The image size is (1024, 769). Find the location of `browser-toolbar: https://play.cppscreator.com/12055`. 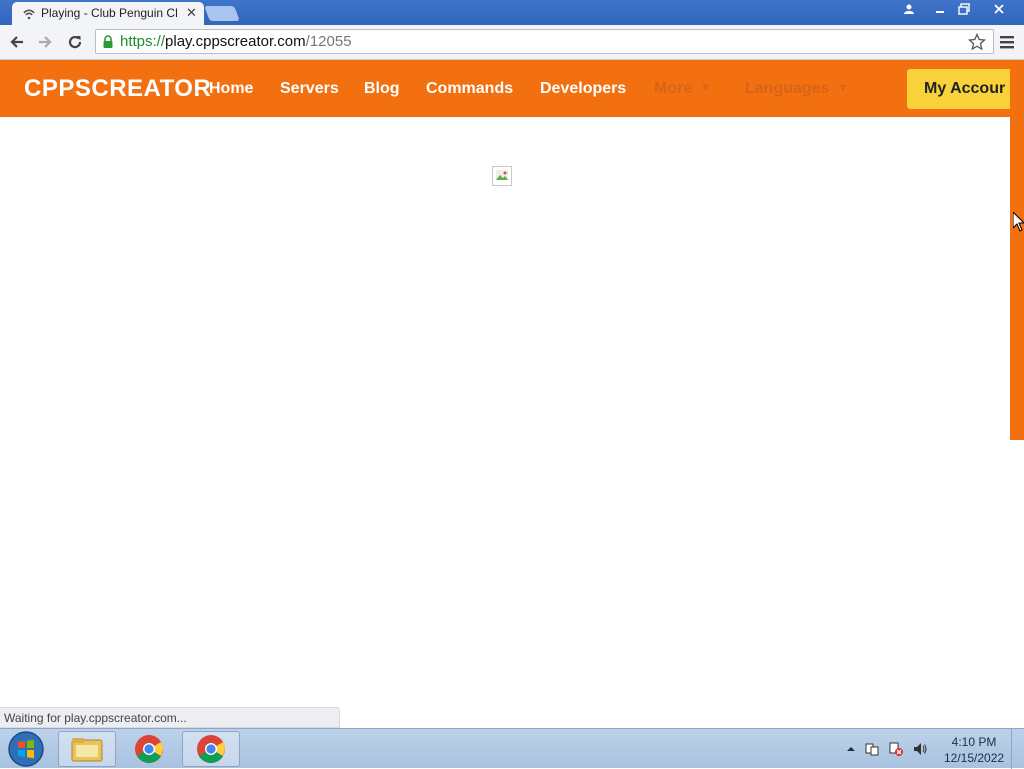

browser-toolbar: https://play.cppscreator.com/12055 is located at coordinates (512, 42).